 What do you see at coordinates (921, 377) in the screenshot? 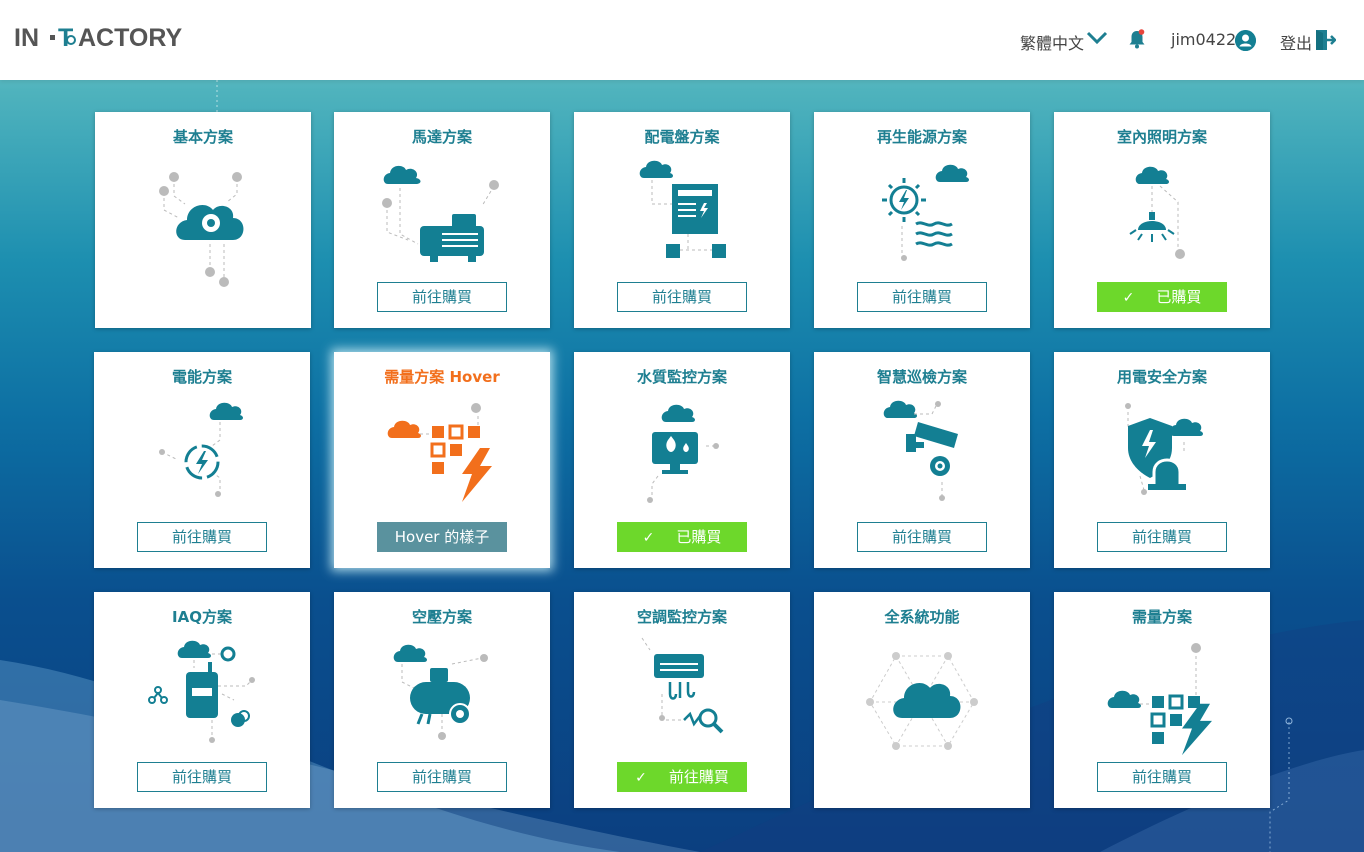
I see `card-title: 智慧巡檢方案` at bounding box center [921, 377].